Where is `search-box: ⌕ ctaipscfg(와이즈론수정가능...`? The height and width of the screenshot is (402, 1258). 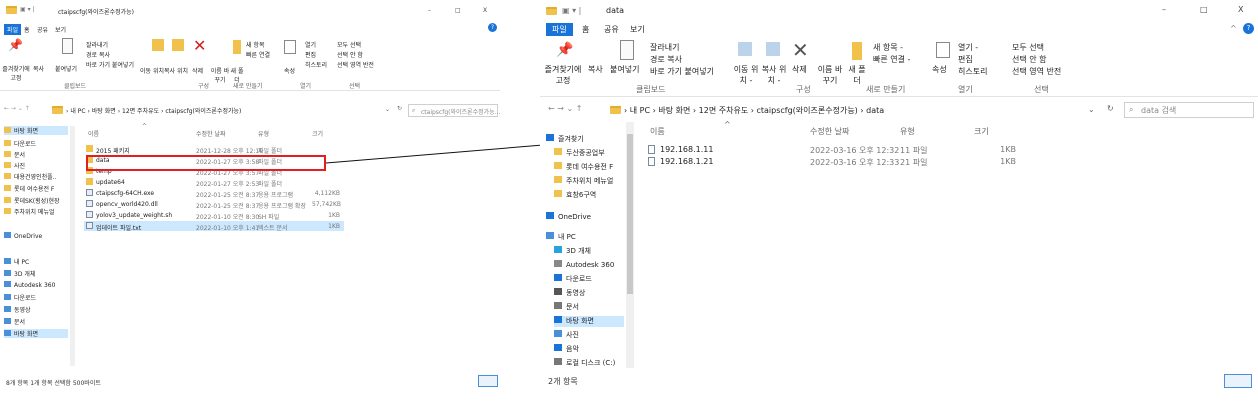
search-box: ⌕ ctaipscfg(와이즈론수정가능... is located at coordinates (454, 110).